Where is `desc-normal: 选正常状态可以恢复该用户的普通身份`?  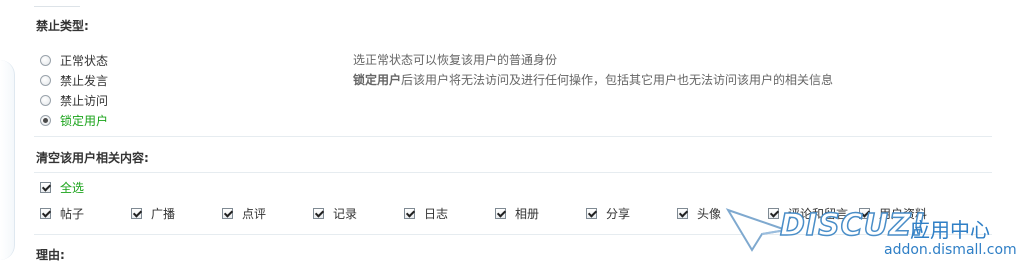
desc-normal: 选正常状态可以恢复该用户的普通身份 is located at coordinates (455, 60).